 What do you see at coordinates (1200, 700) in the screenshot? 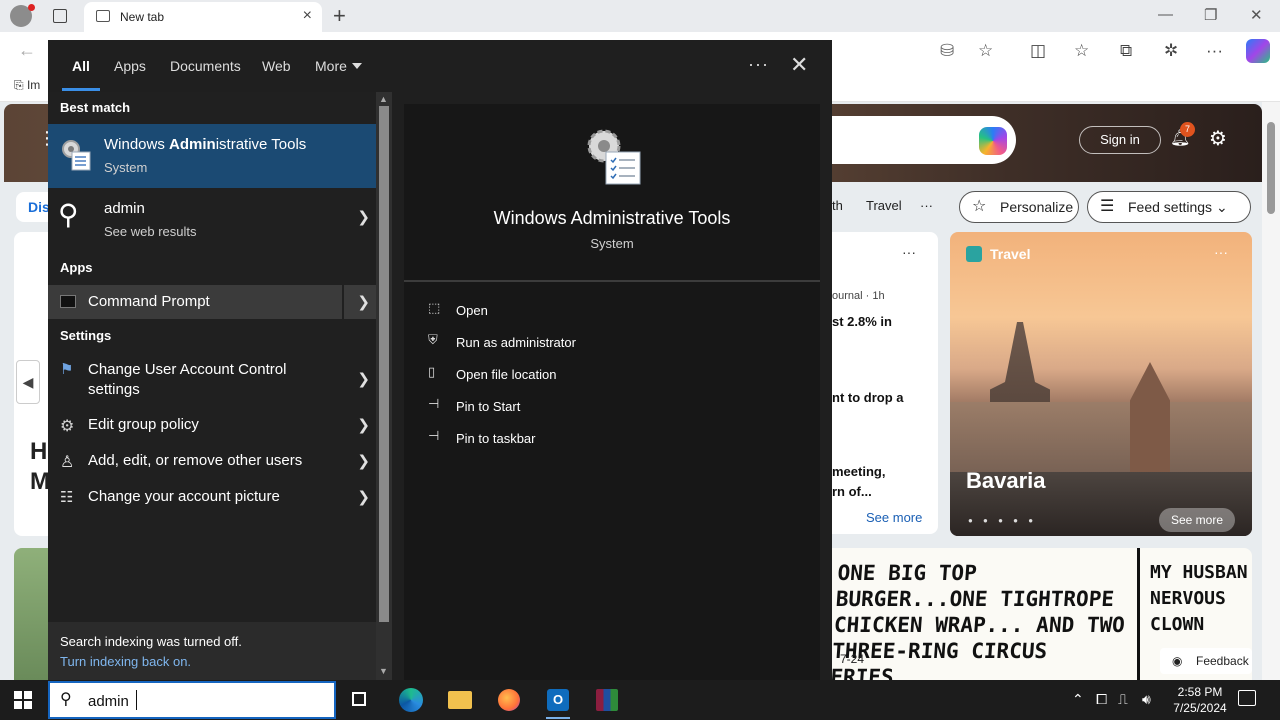
I see `taskbar-clock: 2:58 PM 7/25/2024` at bounding box center [1200, 700].